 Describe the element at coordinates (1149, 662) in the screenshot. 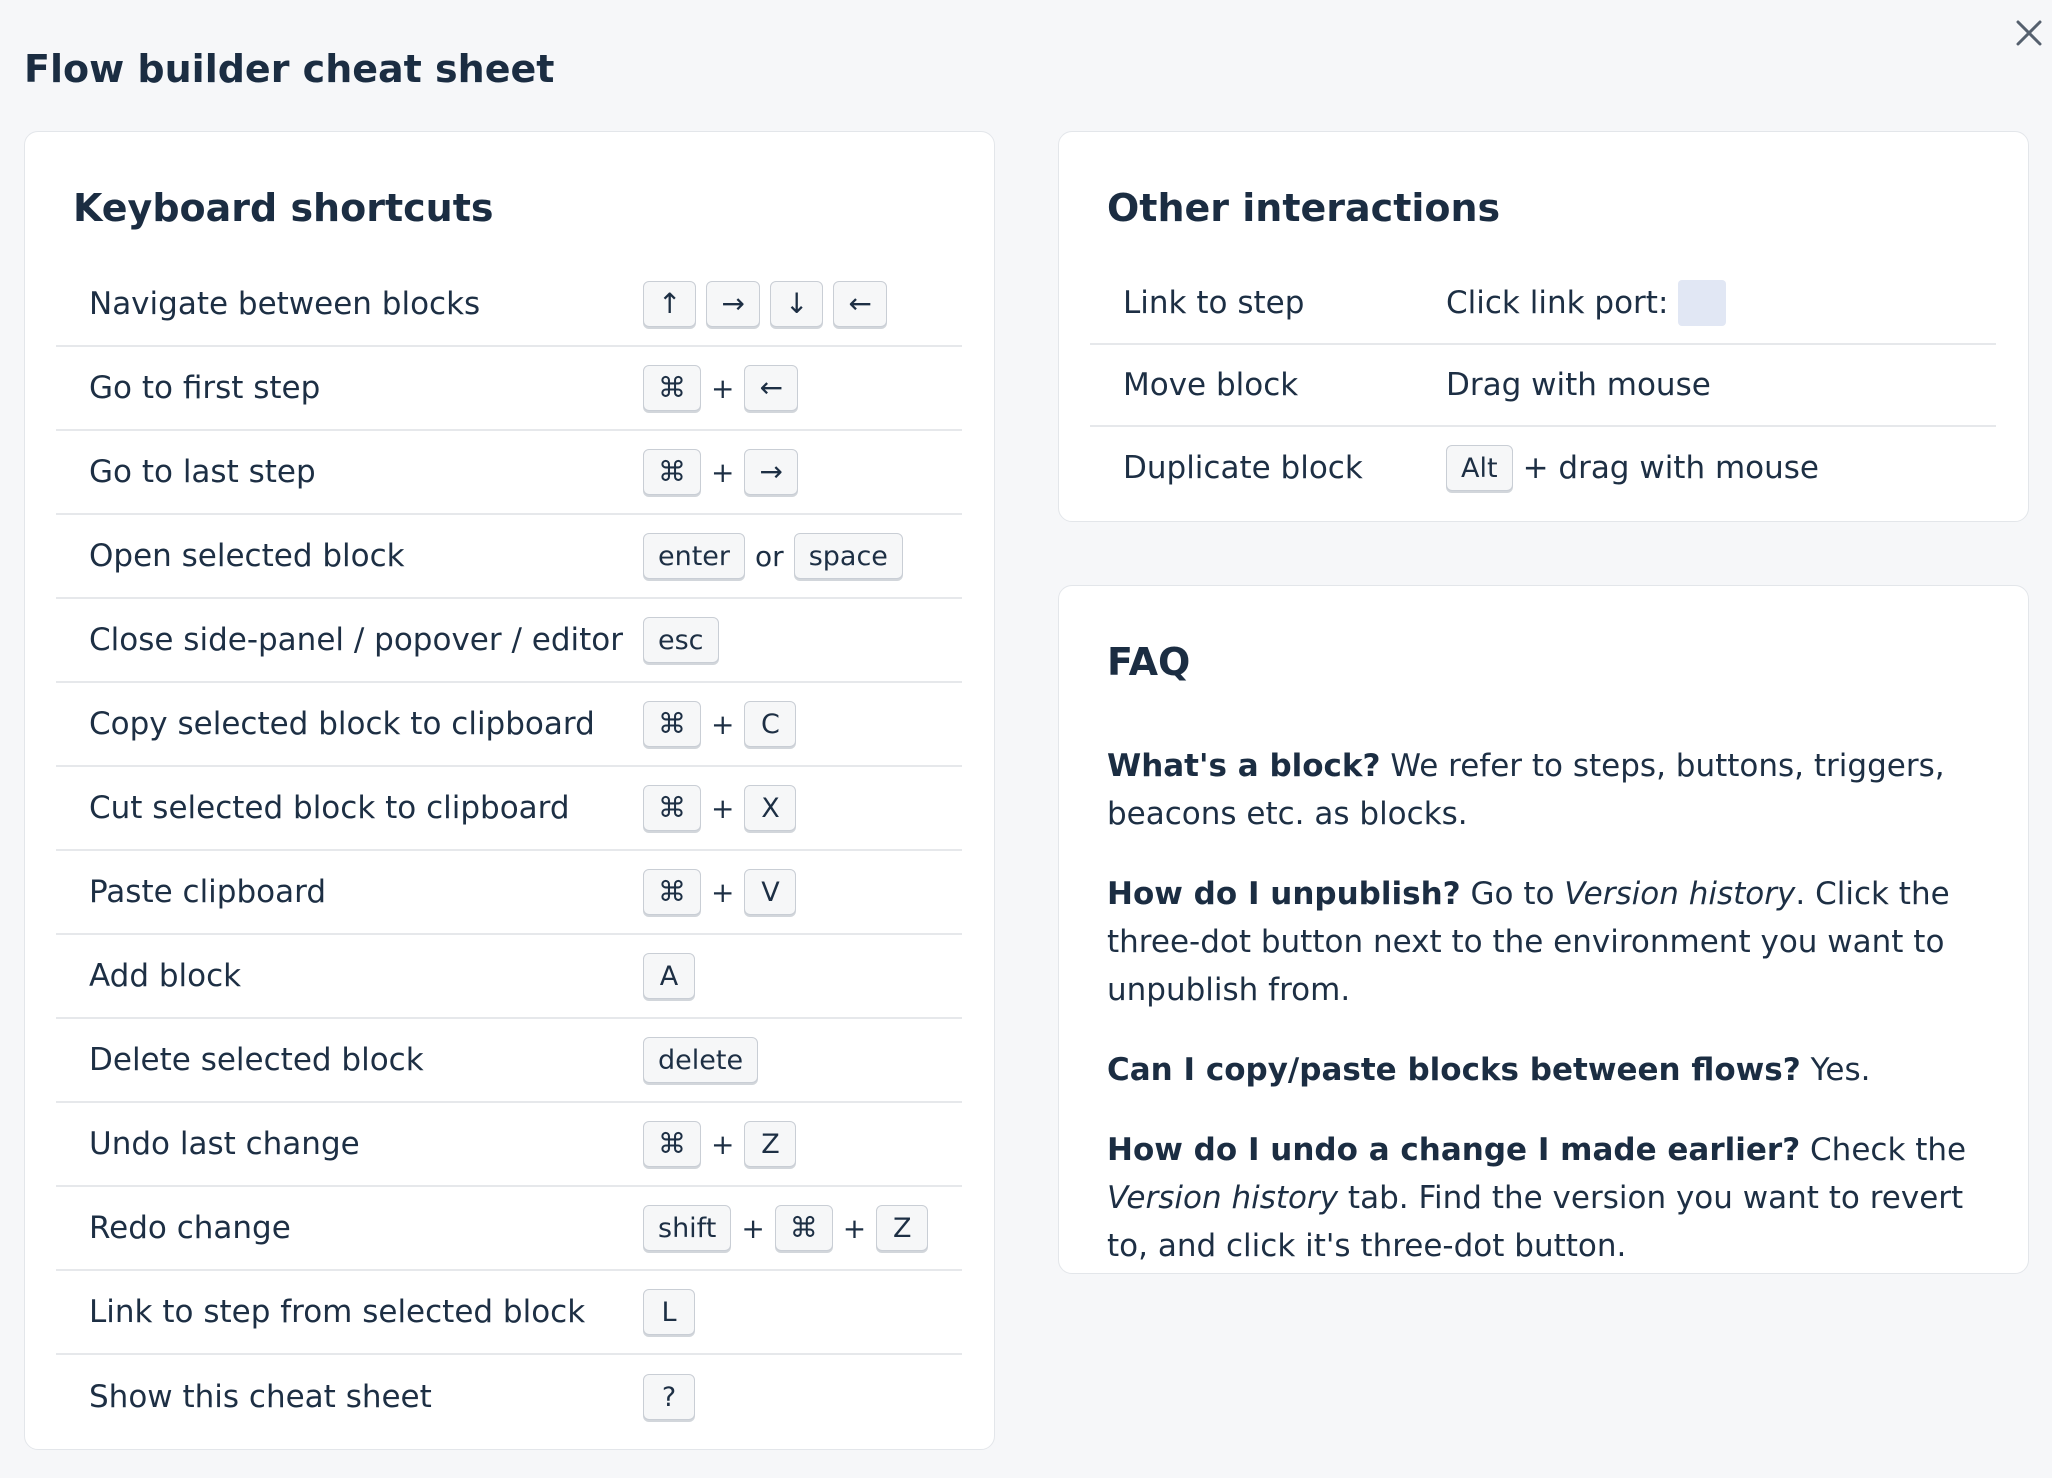

I see `faq-heading: FAQ` at that location.